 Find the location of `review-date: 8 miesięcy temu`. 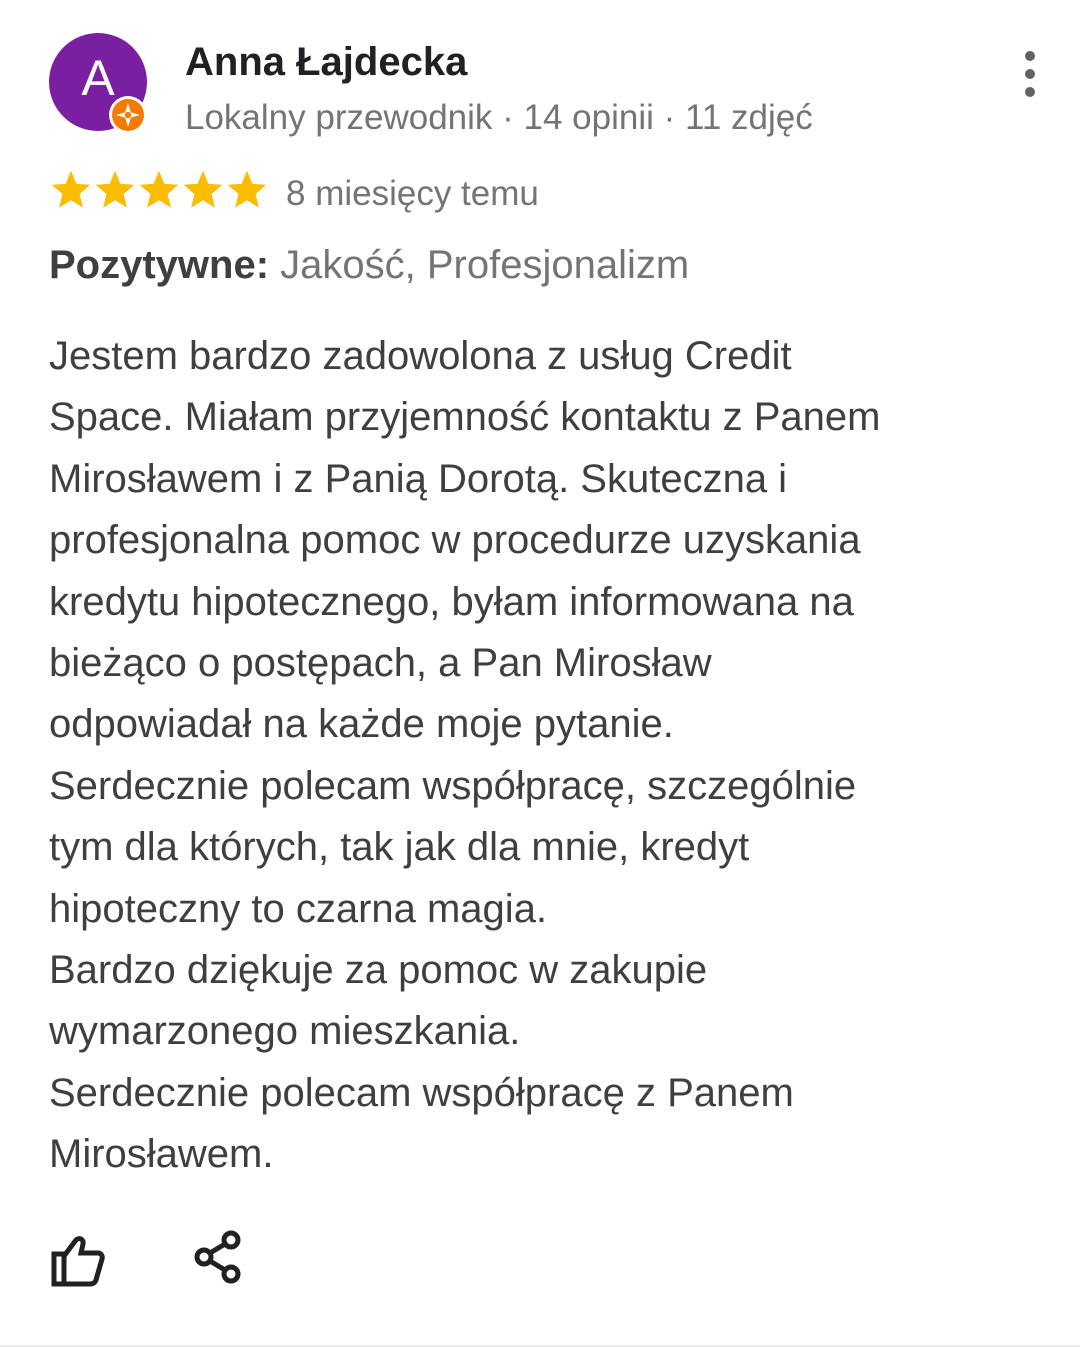

review-date: 8 miesięcy temu is located at coordinates (412, 193).